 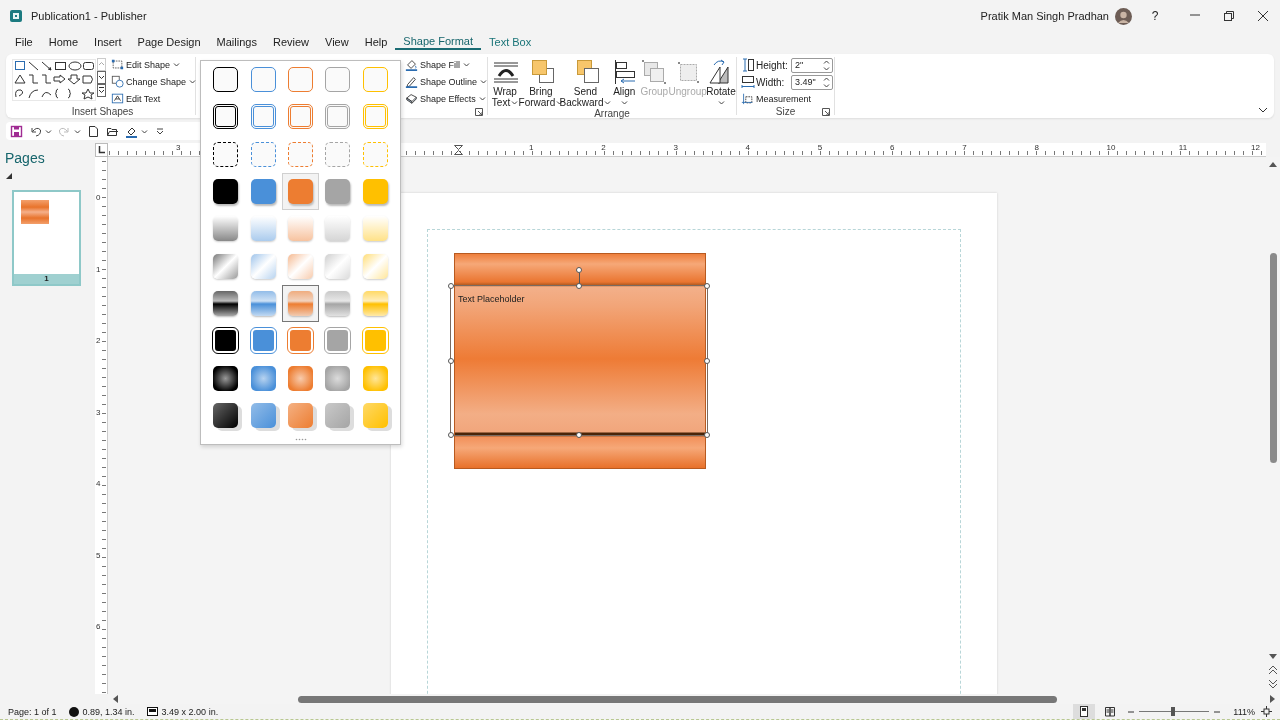 What do you see at coordinates (25, 159) in the screenshot?
I see `pane-title: Pages` at bounding box center [25, 159].